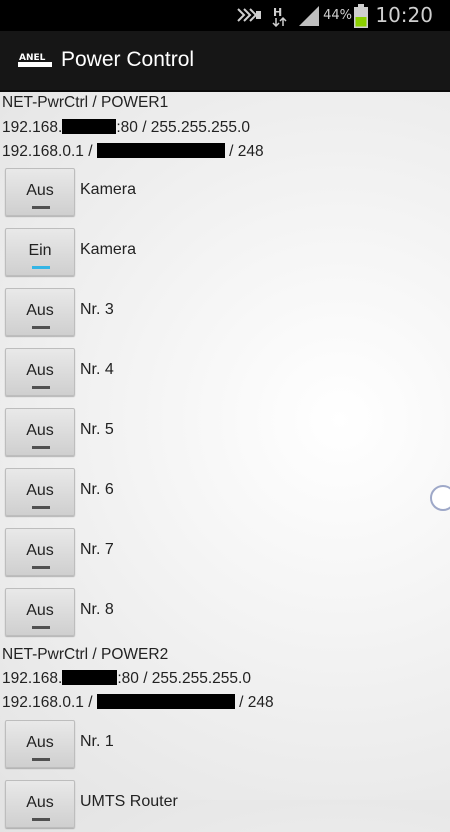  What do you see at coordinates (85, 654) in the screenshot?
I see `device-name-2: NET-PwrCtrl / POWER2` at bounding box center [85, 654].